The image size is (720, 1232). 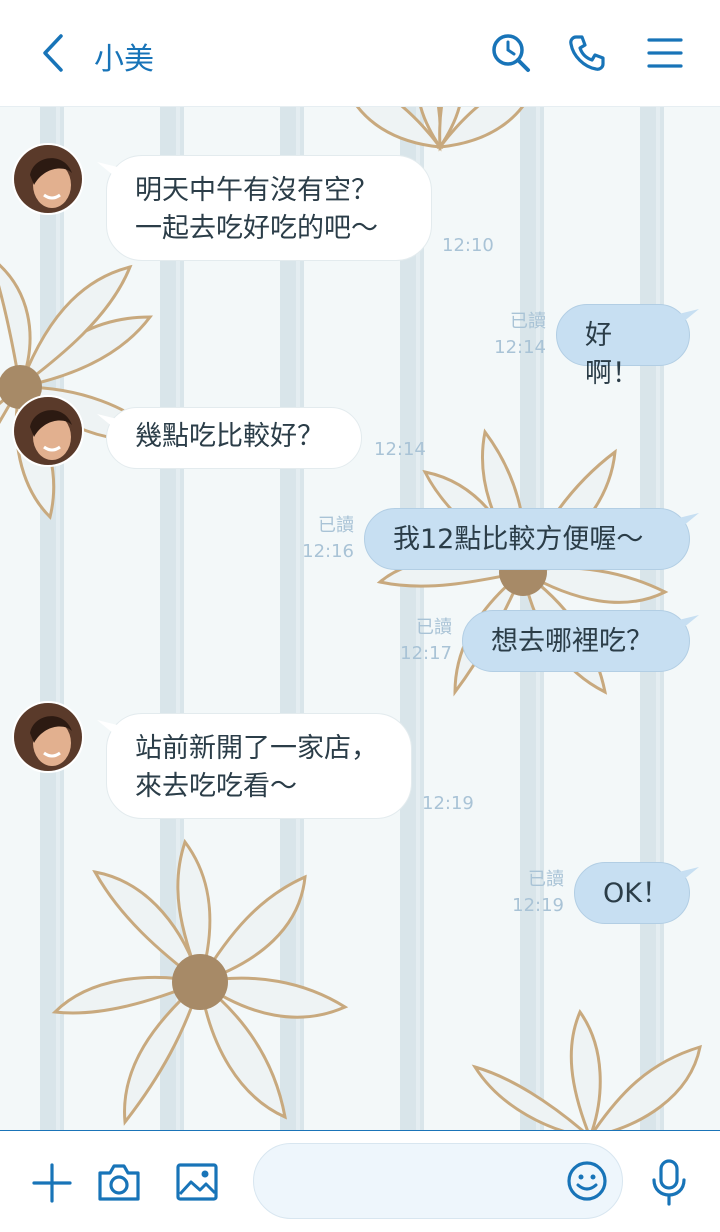 I want to click on camera-button, so click(x=119, y=1182).